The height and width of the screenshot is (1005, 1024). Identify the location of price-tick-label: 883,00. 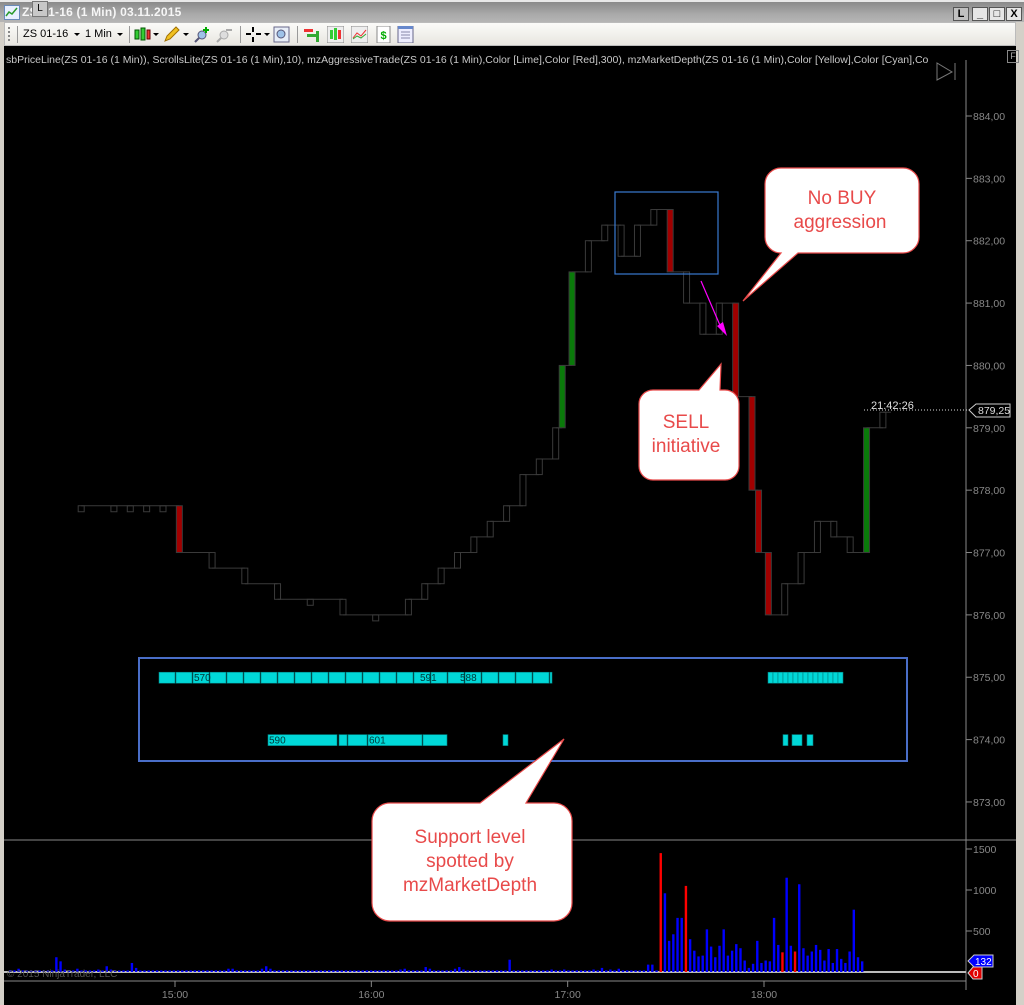
(989, 179).